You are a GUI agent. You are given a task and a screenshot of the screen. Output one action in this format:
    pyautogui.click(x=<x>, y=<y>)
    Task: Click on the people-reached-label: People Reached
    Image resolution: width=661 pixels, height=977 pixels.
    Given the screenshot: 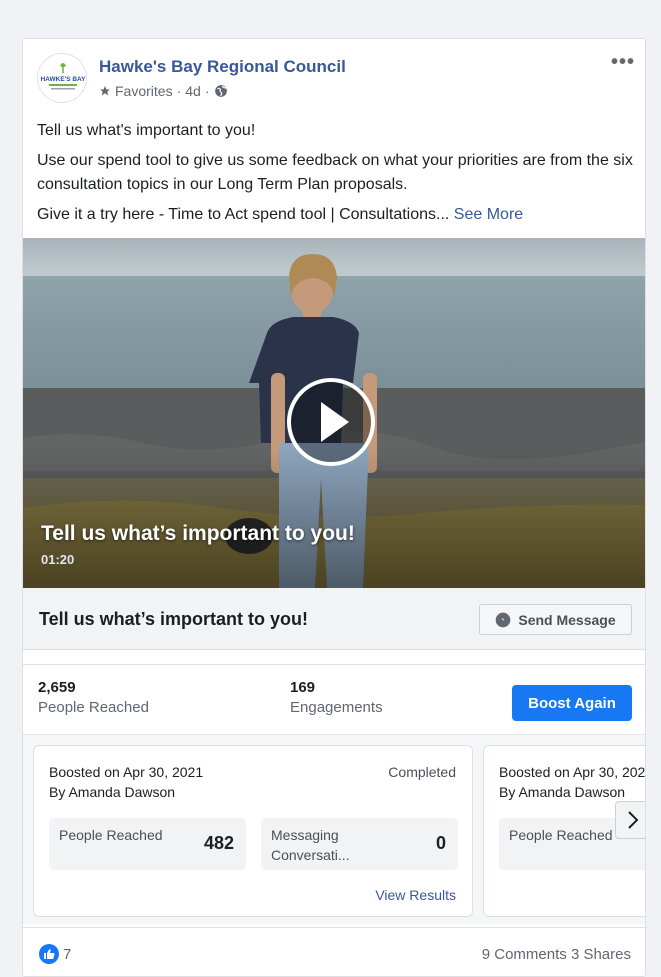 What is the action you would take?
    pyautogui.click(x=93, y=707)
    